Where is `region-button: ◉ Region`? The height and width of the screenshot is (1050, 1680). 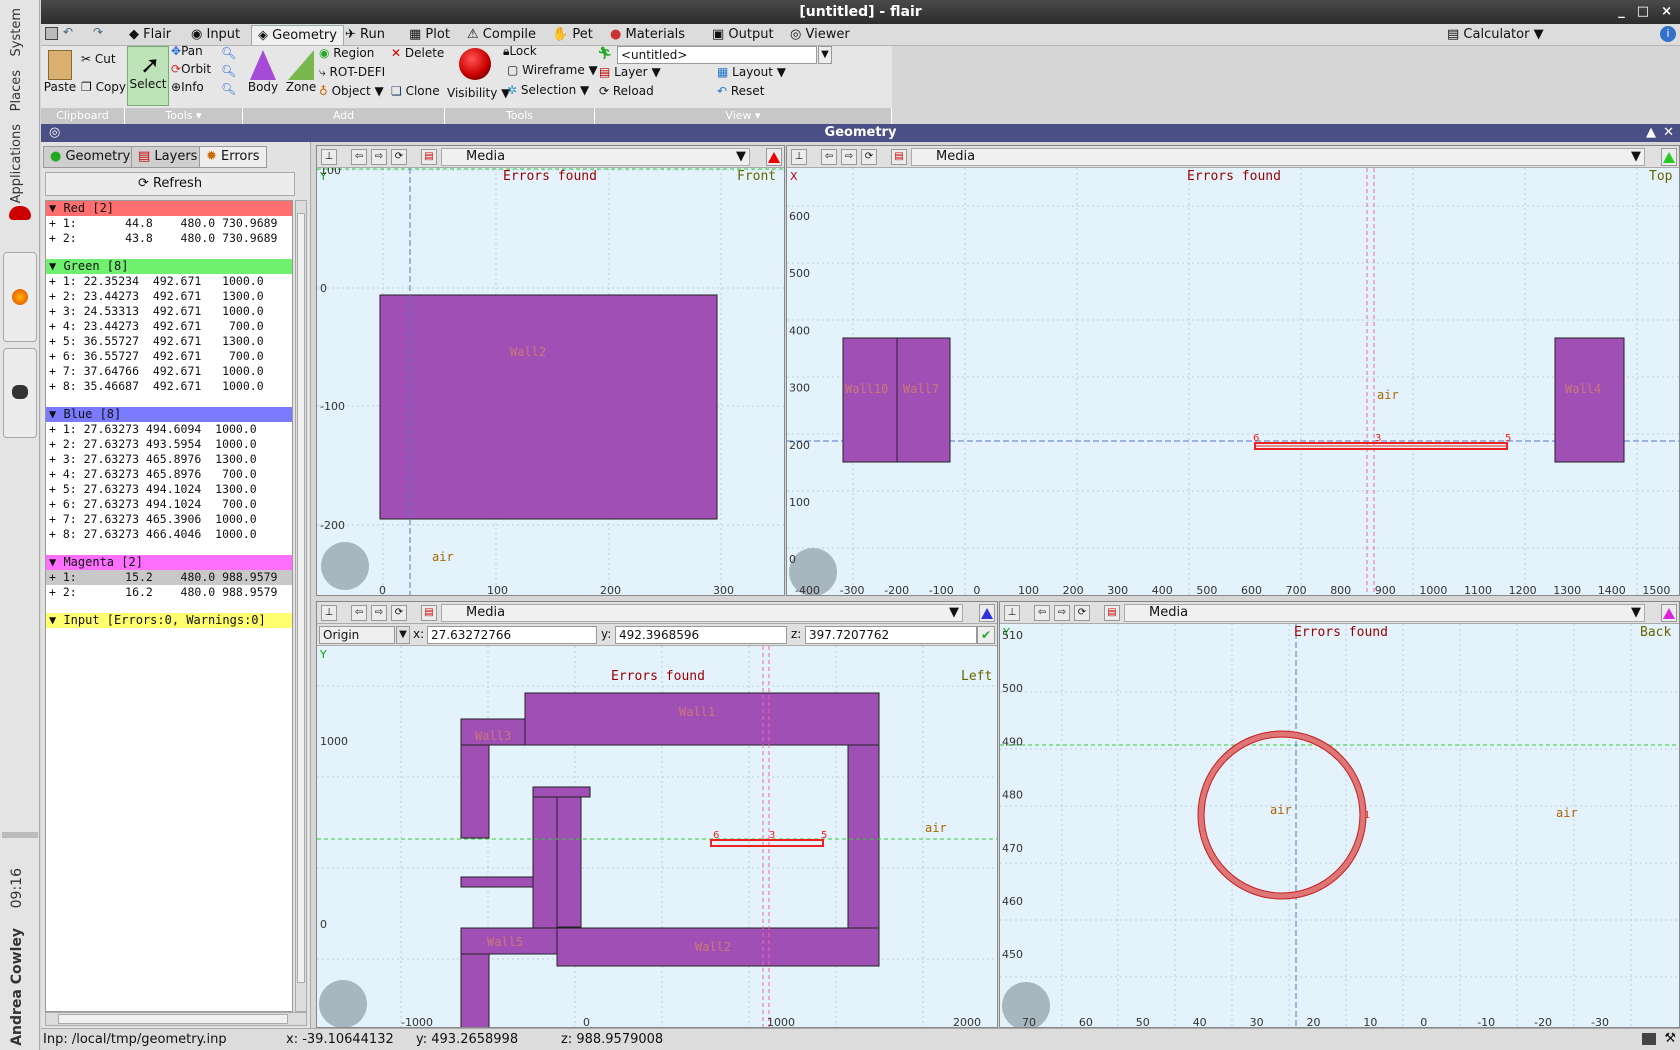
region-button: ◉ Region is located at coordinates (346, 53).